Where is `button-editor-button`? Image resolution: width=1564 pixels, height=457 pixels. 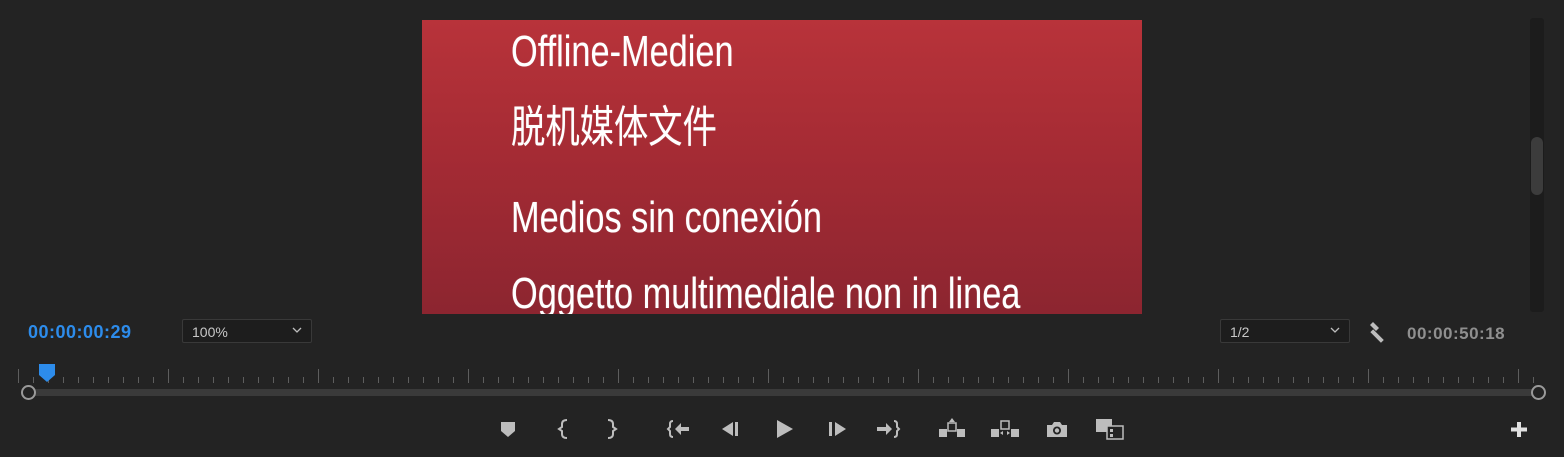 button-editor-button is located at coordinates (1519, 429).